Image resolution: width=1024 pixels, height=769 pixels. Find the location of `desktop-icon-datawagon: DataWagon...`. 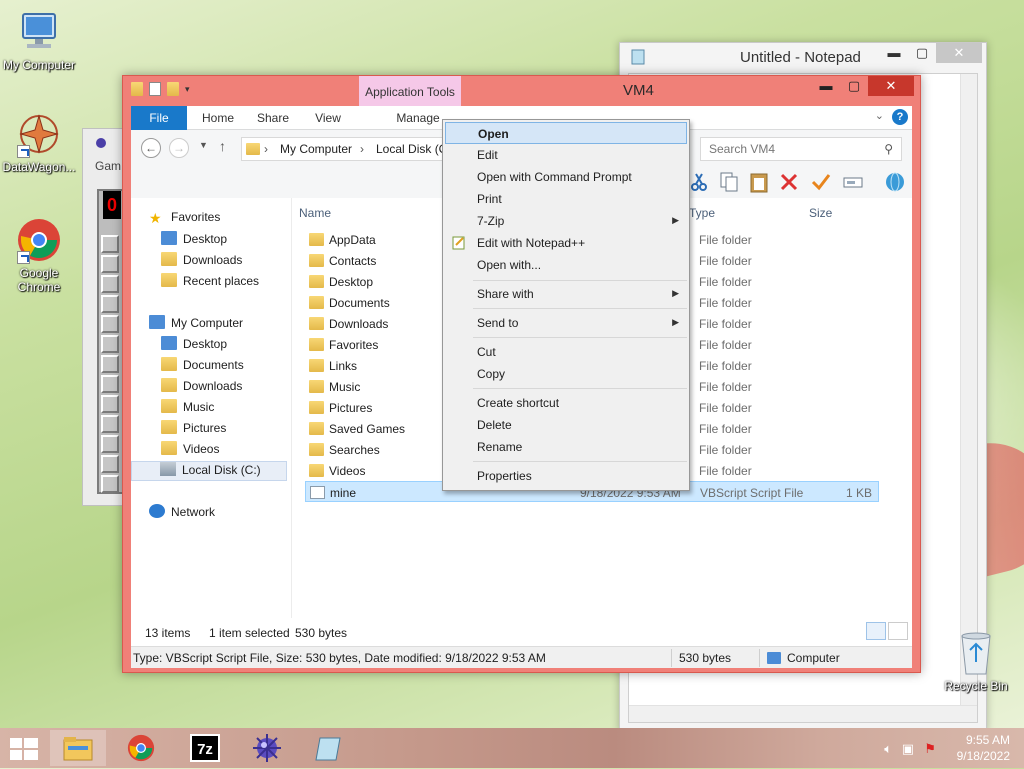

desktop-icon-datawagon: DataWagon... is located at coordinates (39, 142).